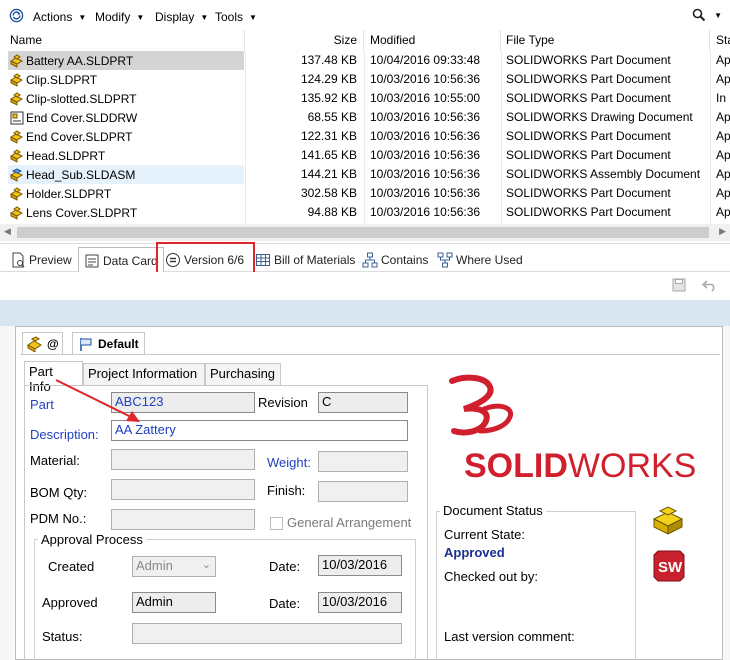 This screenshot has width=730, height=660. I want to click on file-name: Lens Cover.SLDPRT, so click(82, 212).